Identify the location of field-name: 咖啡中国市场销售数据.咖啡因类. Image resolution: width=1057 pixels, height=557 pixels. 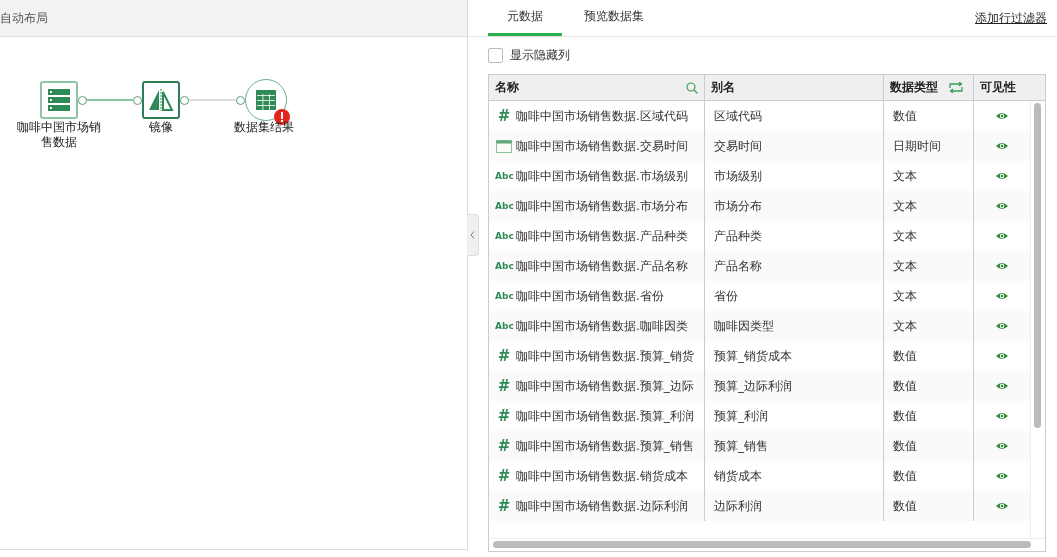
(602, 326).